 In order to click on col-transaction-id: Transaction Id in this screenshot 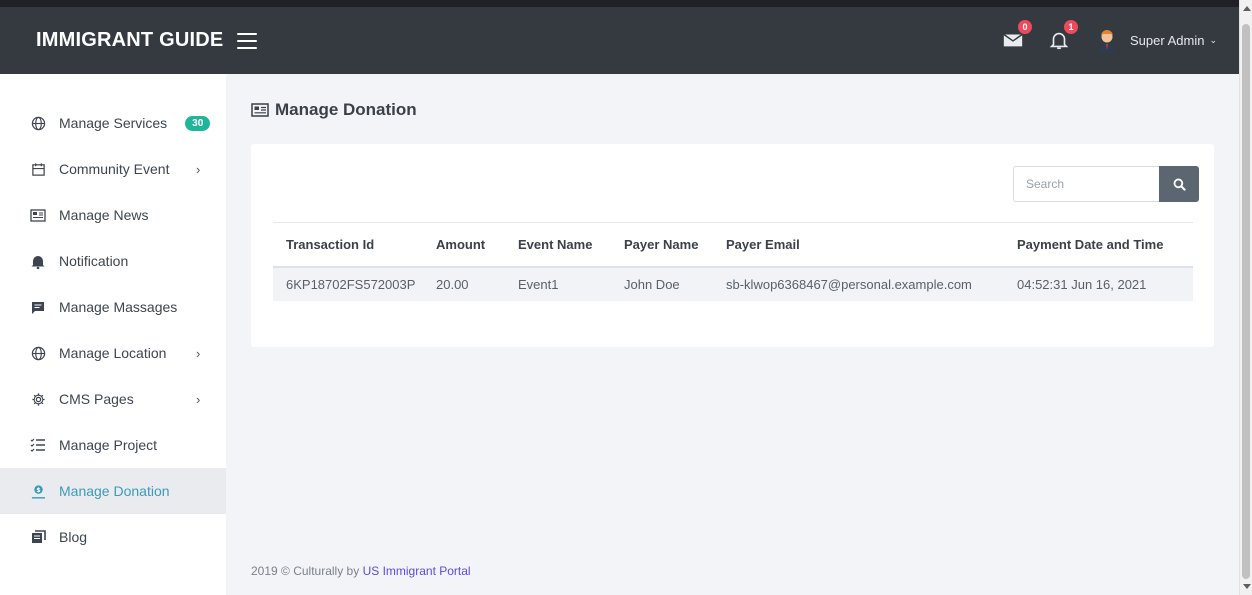, I will do `click(348, 245)`.